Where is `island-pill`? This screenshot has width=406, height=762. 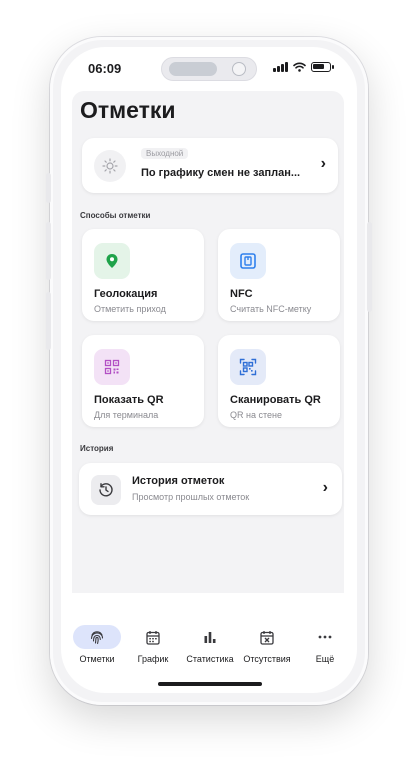 island-pill is located at coordinates (193, 69).